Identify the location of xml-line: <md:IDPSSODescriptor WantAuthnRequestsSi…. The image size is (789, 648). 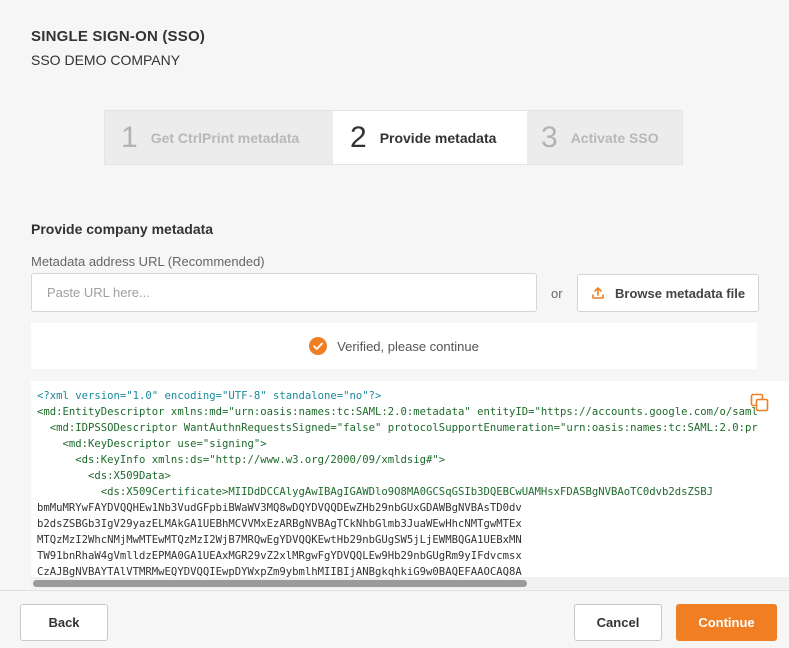
(397, 428).